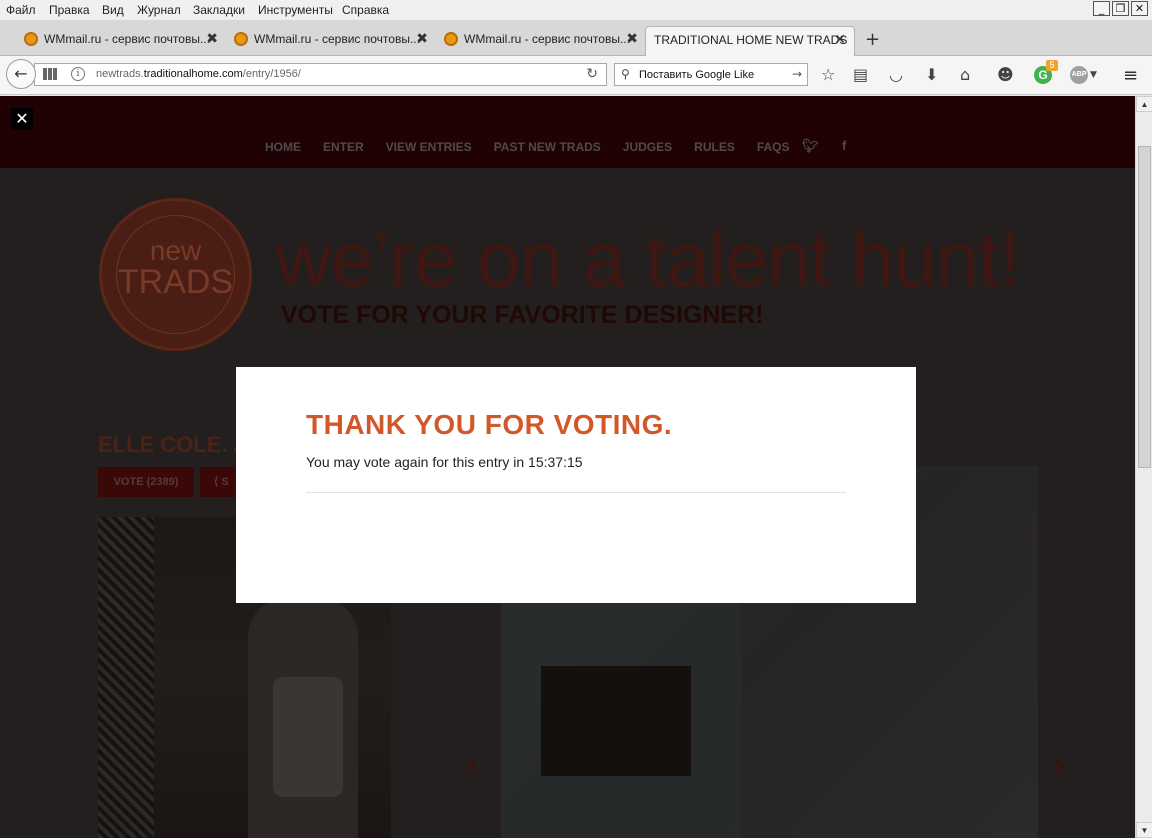 The image size is (1152, 838). Describe the element at coordinates (616, 721) in the screenshot. I see `photo-cabinet` at that location.